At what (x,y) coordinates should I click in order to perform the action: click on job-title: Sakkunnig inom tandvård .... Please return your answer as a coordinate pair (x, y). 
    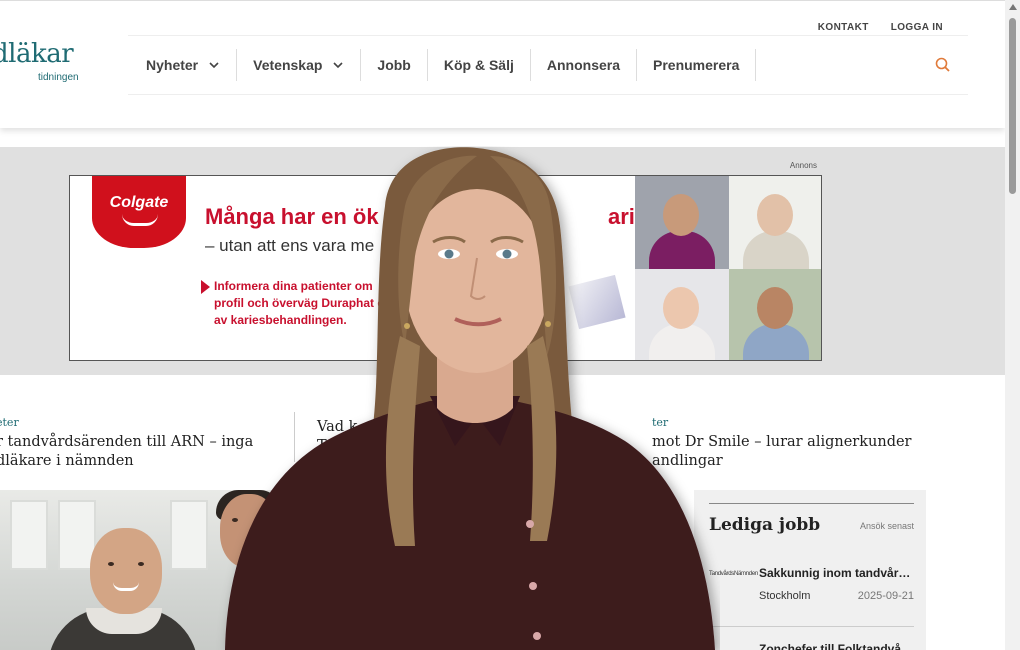
    Looking at the image, I should click on (836, 573).